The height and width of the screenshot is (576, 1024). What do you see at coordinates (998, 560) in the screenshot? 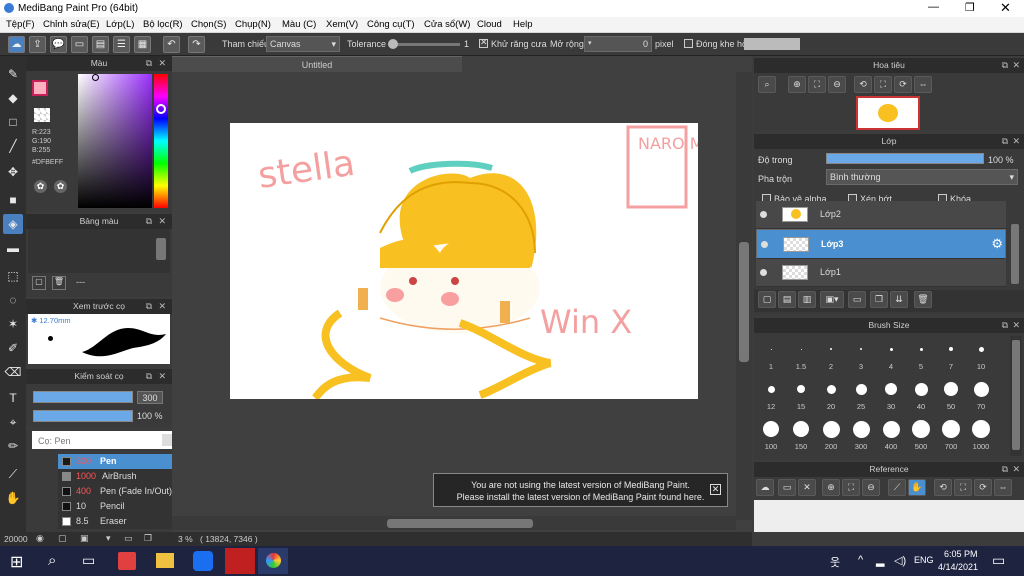
I see `notification-icon: ▭` at bounding box center [998, 560].